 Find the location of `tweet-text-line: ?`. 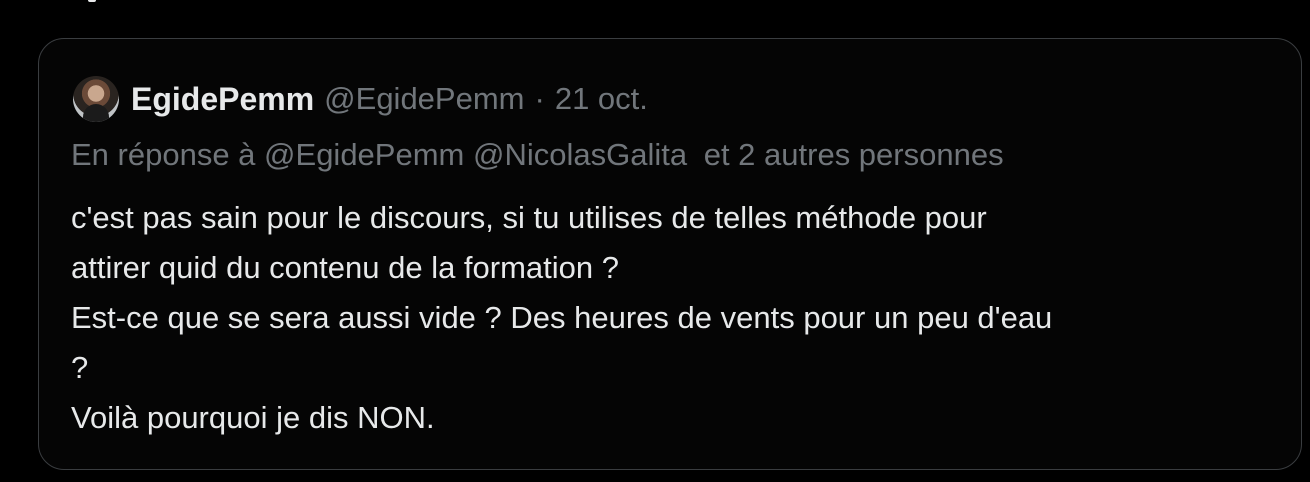

tweet-text-line: ? is located at coordinates (80, 367).